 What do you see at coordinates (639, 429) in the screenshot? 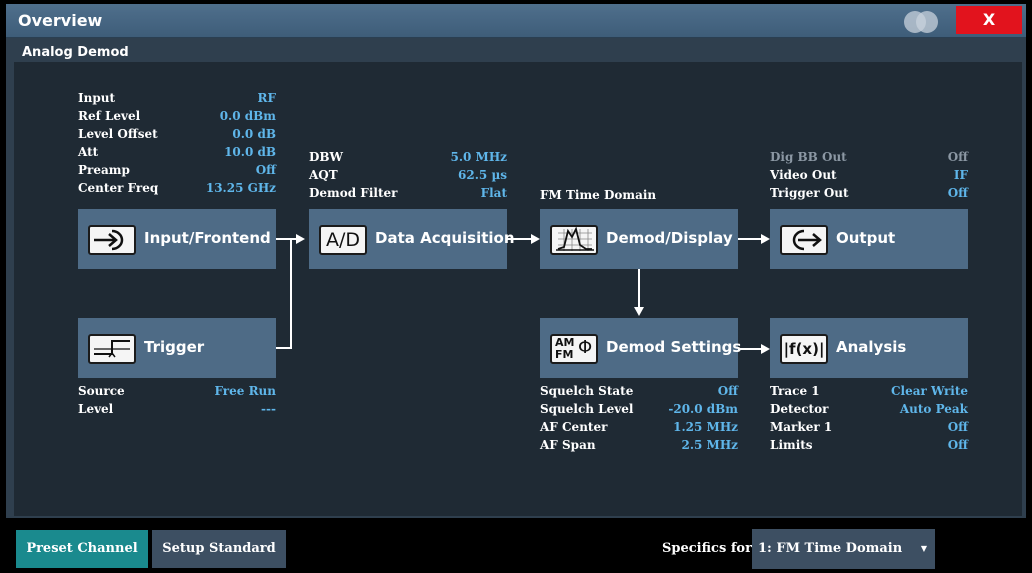
I see `param-row: AF Center 1.25 MHz` at bounding box center [639, 429].